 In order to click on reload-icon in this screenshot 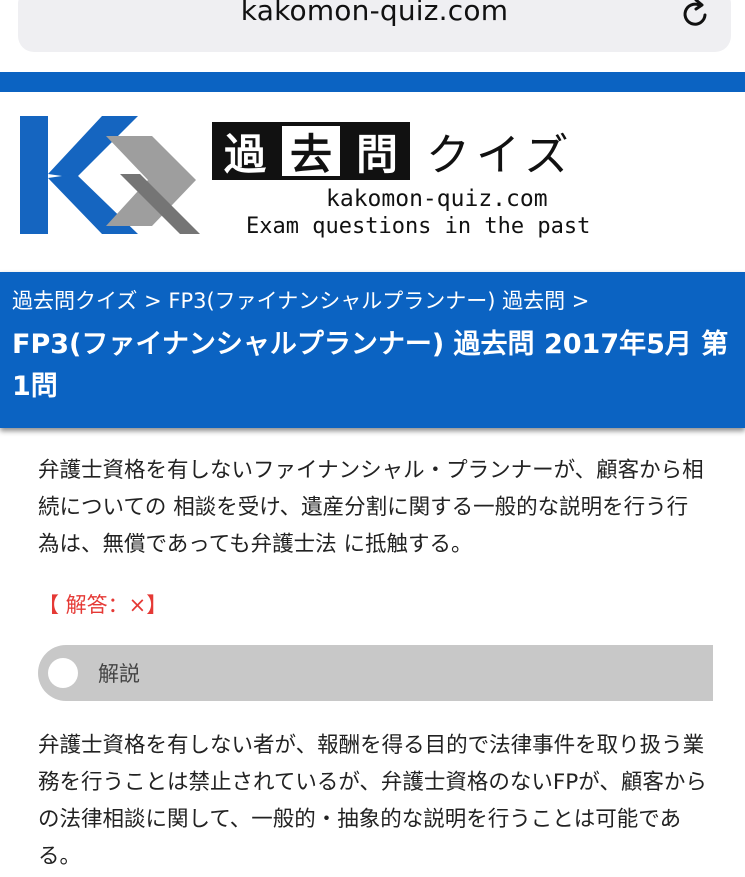, I will do `click(696, 15)`.